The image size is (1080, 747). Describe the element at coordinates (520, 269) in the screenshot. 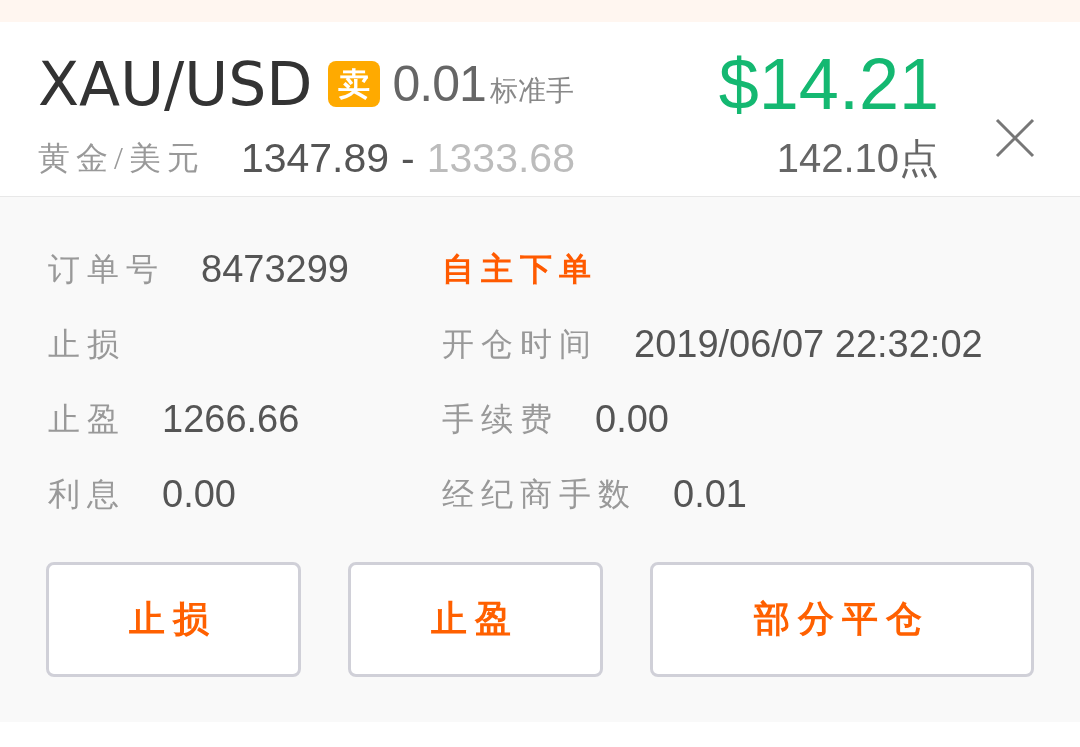

I see `order-source-text: 自主下单` at that location.